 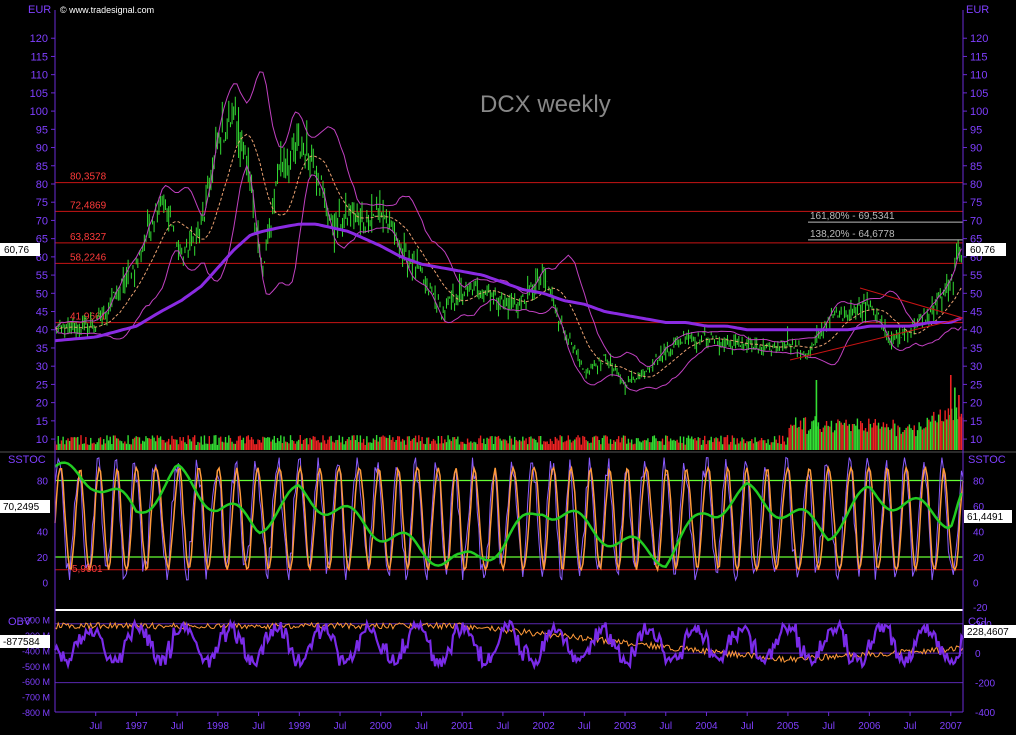 I want to click on price-tick-label-right: 85, so click(x=976, y=167).